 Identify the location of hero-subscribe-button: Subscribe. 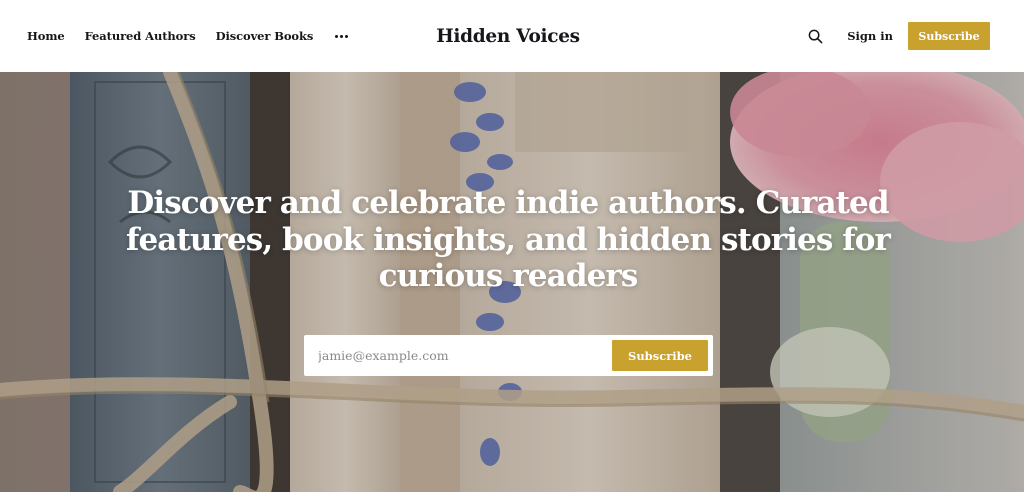
(660, 355).